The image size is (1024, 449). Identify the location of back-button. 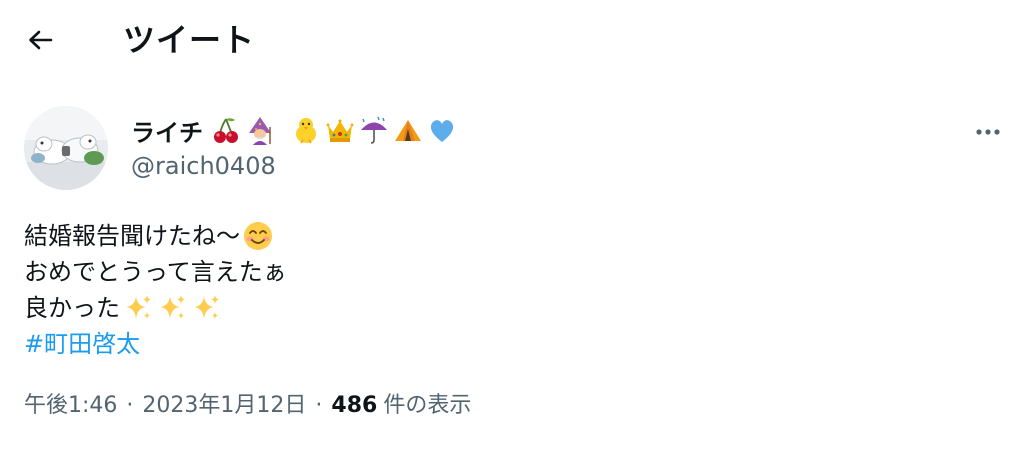
(40, 42).